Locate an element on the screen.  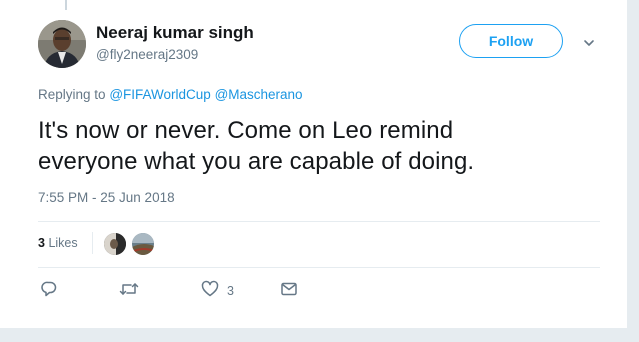
reply-action is located at coordinates (49, 291).